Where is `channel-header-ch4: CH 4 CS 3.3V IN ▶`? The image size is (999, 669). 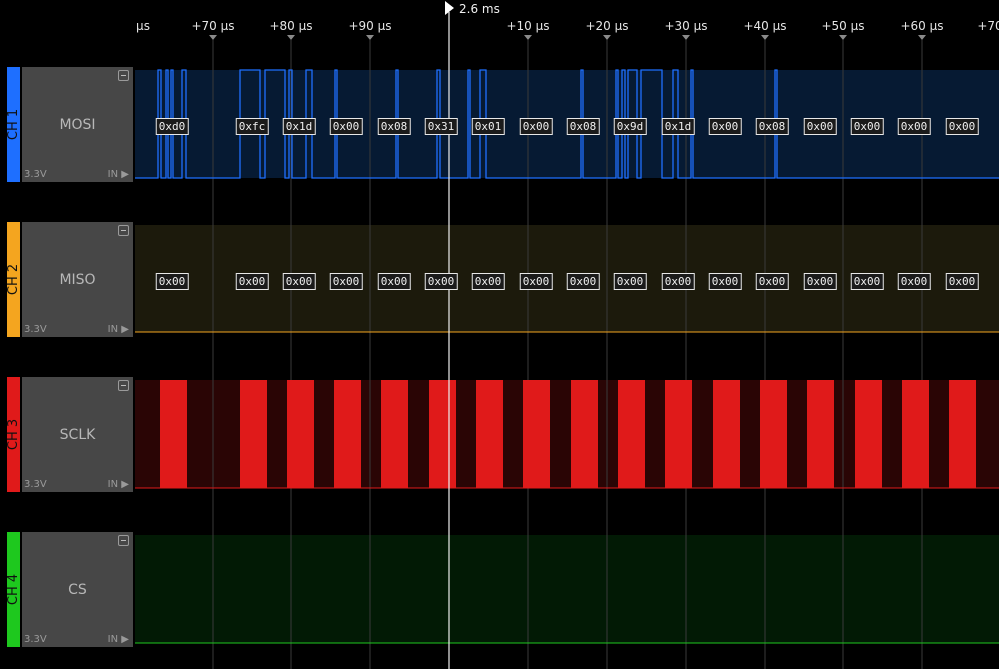 channel-header-ch4: CH 4 CS 3.3V IN ▶ is located at coordinates (67, 589).